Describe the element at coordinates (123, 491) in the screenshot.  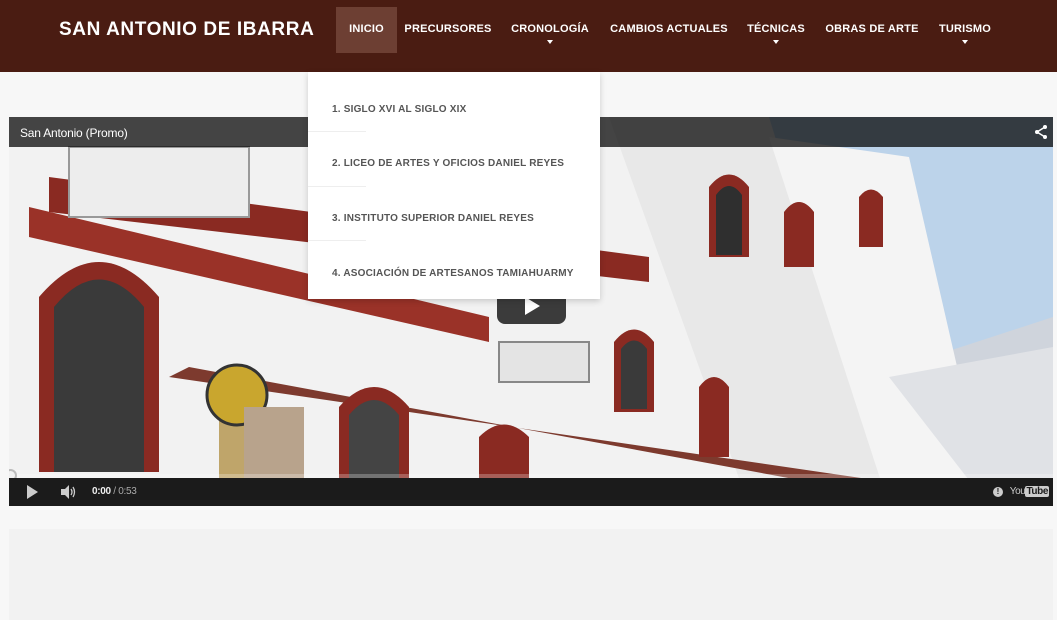
I see `time-total: / 0:53` at that location.